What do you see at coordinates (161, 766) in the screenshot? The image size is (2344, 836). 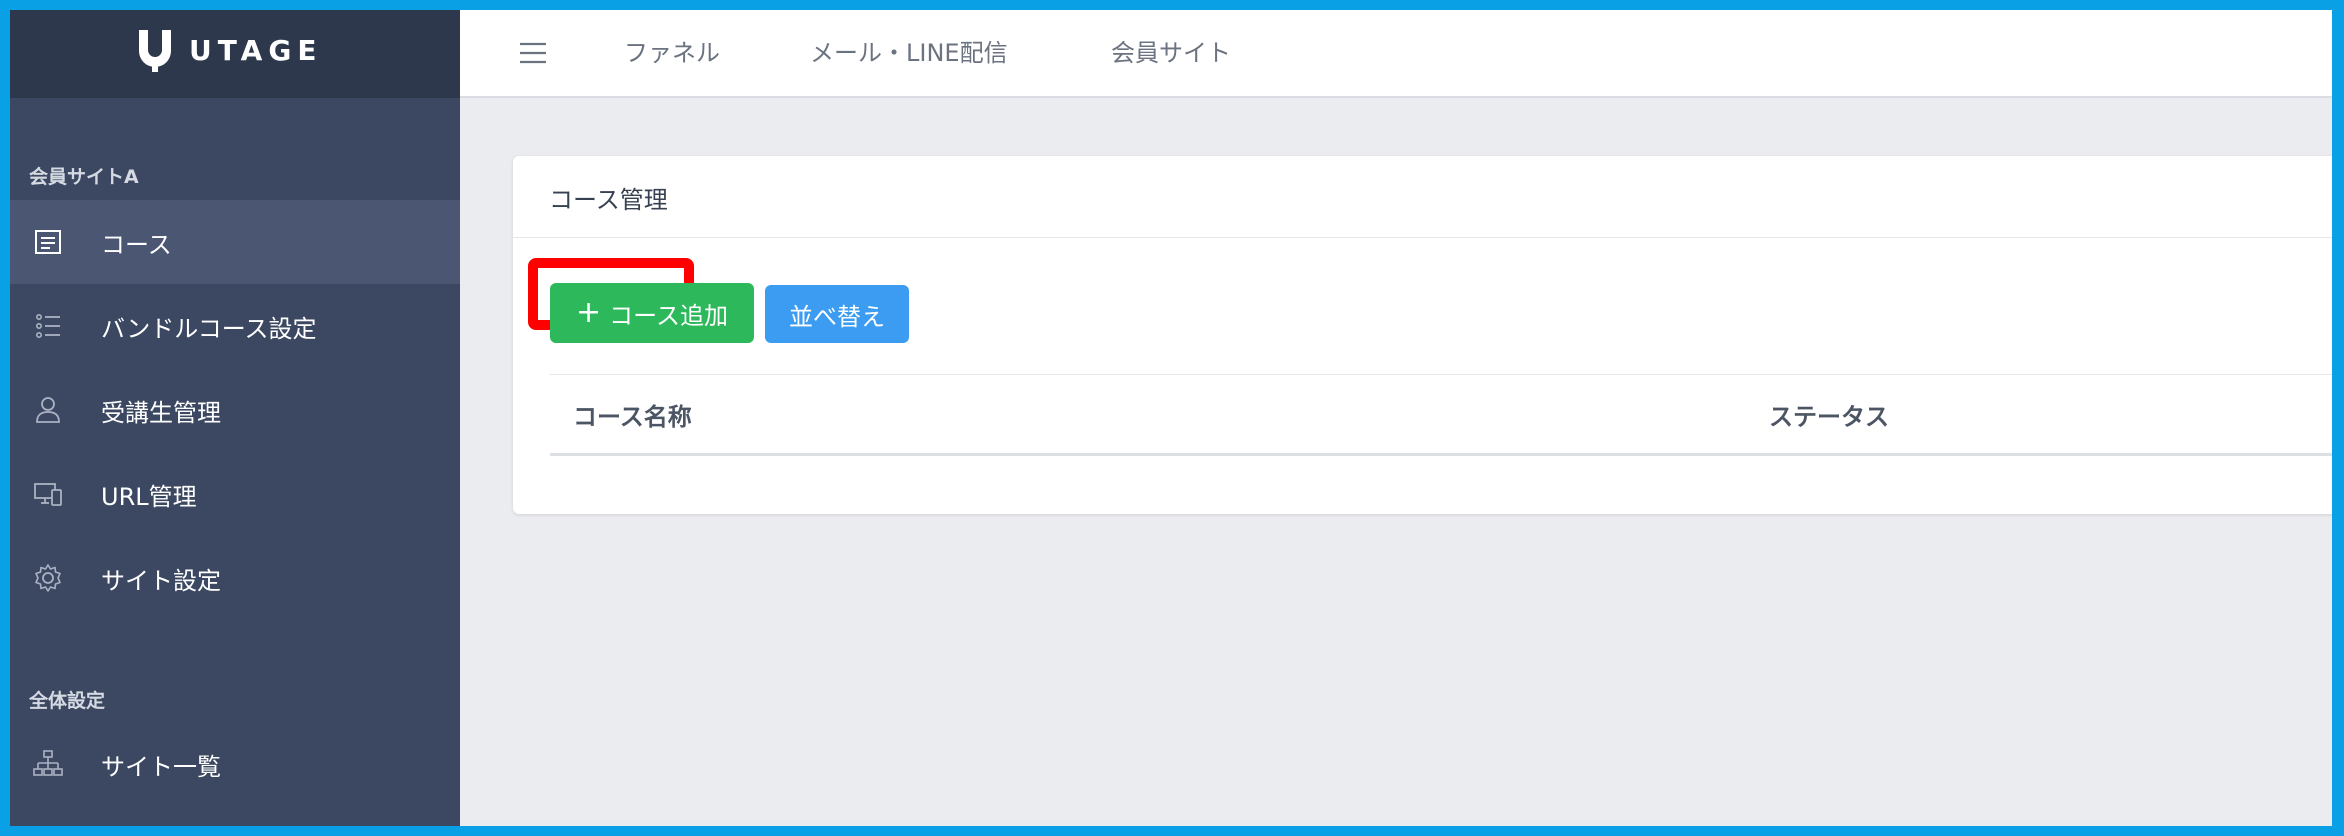 I see `sidebar-item-label: サイト一覧` at bounding box center [161, 766].